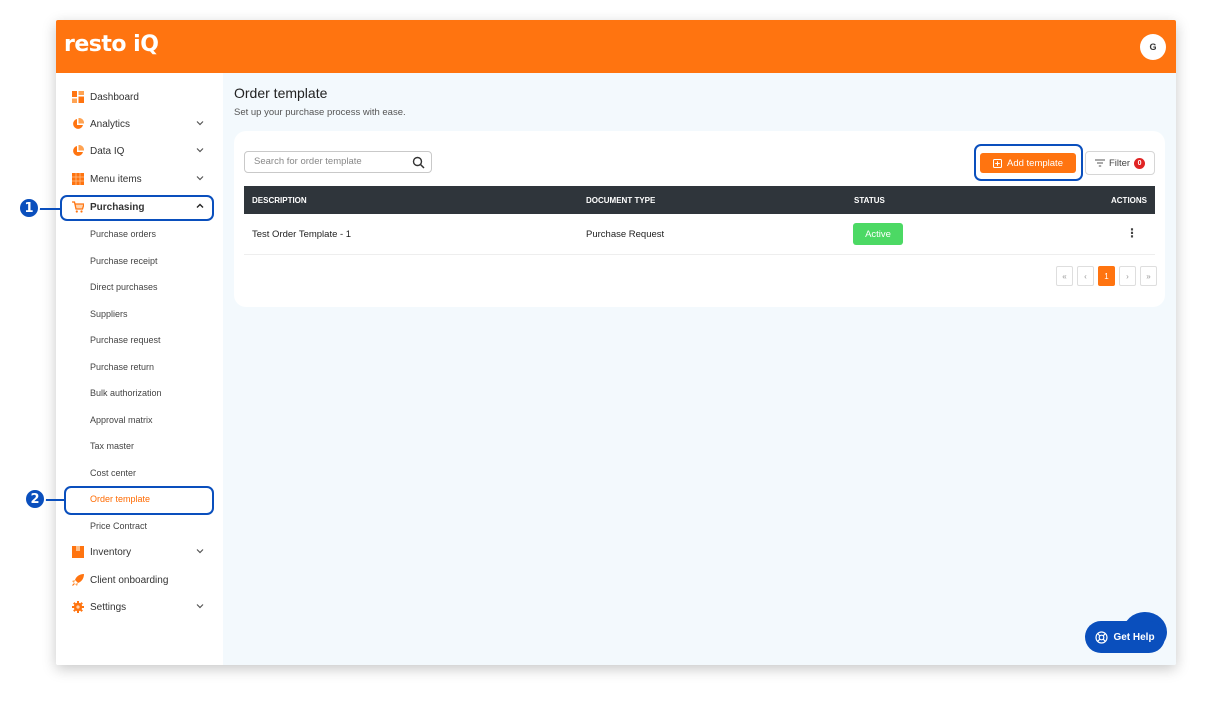 The height and width of the screenshot is (710, 1226). What do you see at coordinates (139, 151) in the screenshot?
I see `sidebar-item-data-iq: Data IQ` at bounding box center [139, 151].